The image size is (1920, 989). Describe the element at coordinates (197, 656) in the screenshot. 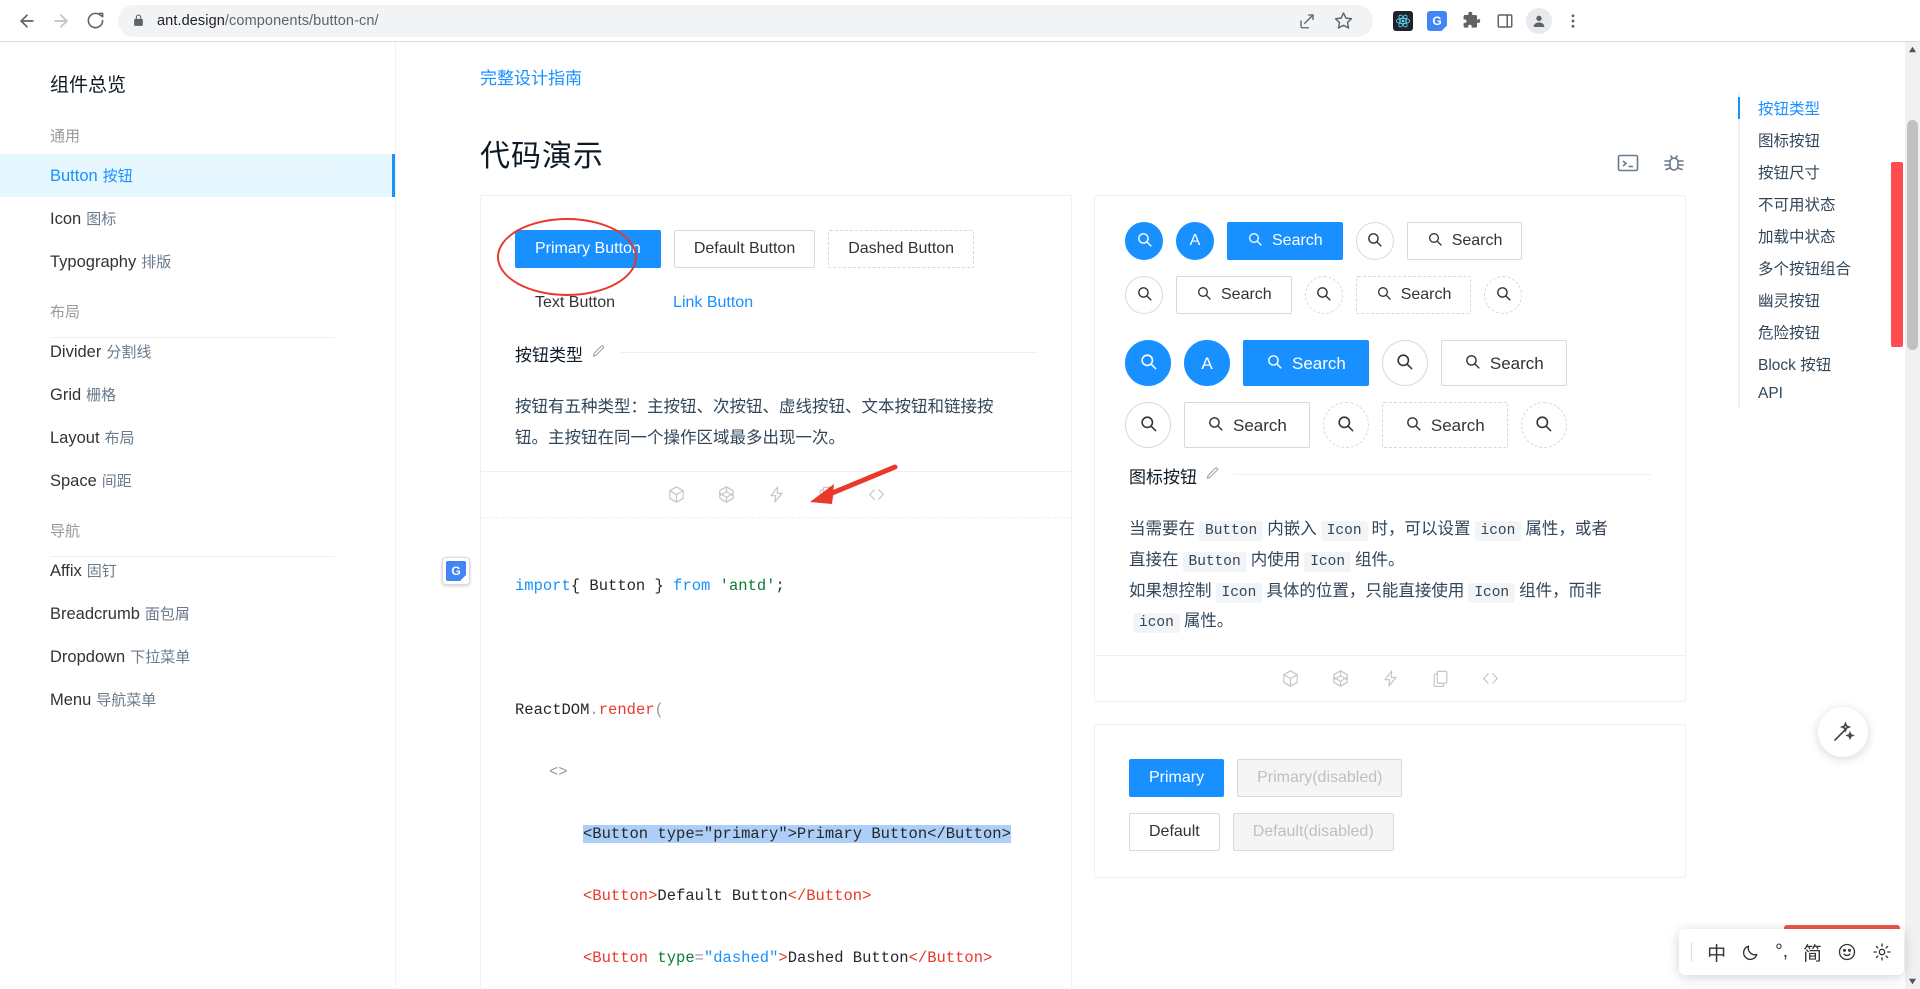

I see `sidebar-item-dropdown: Dropdown 下拉菜单` at that location.